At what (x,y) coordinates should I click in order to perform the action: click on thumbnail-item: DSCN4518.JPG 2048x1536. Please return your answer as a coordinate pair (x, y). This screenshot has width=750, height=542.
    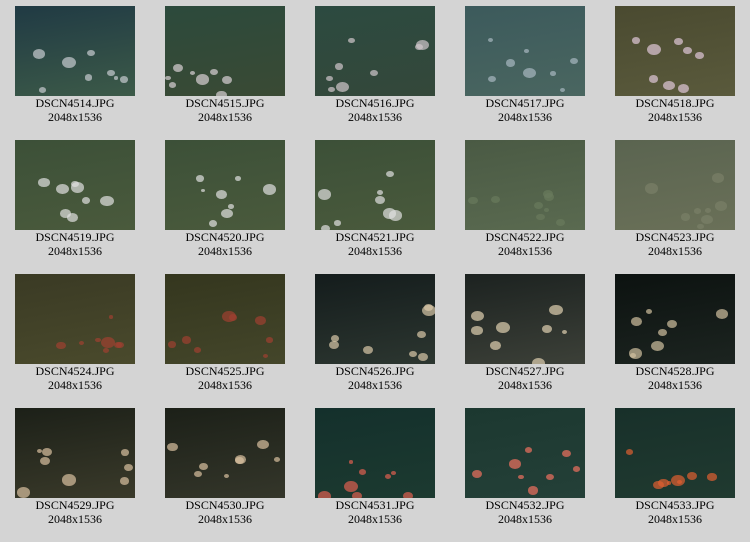
    Looking at the image, I should click on (675, 73).